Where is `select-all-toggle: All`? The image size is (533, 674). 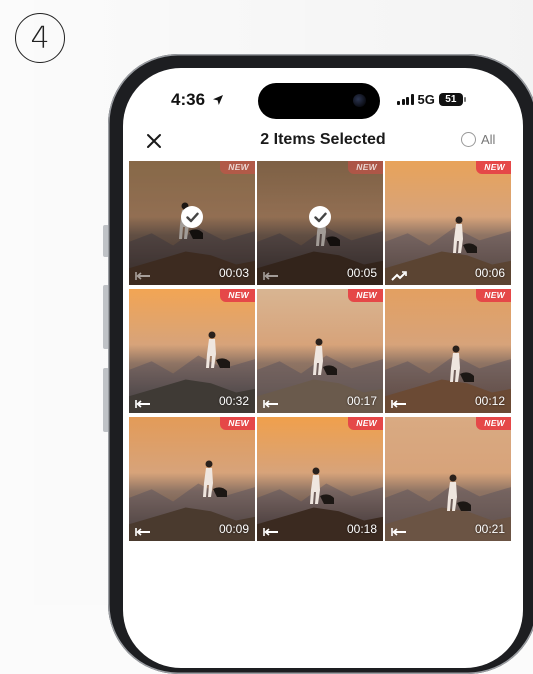
select-all-toggle: All is located at coordinates (478, 139).